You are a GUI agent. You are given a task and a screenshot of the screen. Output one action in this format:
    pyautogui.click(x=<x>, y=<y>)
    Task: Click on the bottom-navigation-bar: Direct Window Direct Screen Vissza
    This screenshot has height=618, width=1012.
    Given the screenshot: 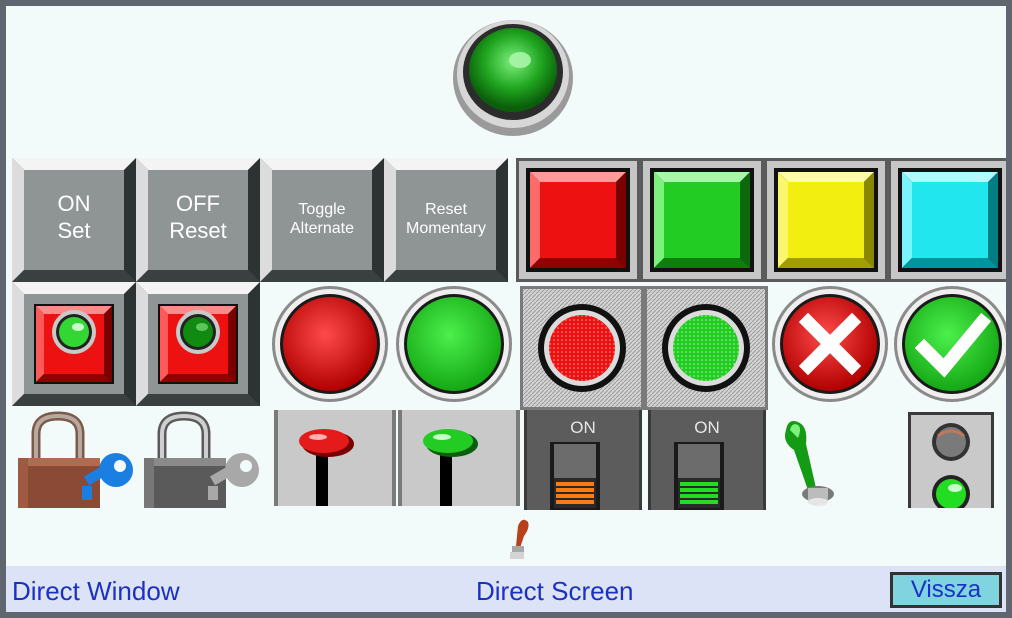 What is the action you would take?
    pyautogui.click(x=506, y=589)
    